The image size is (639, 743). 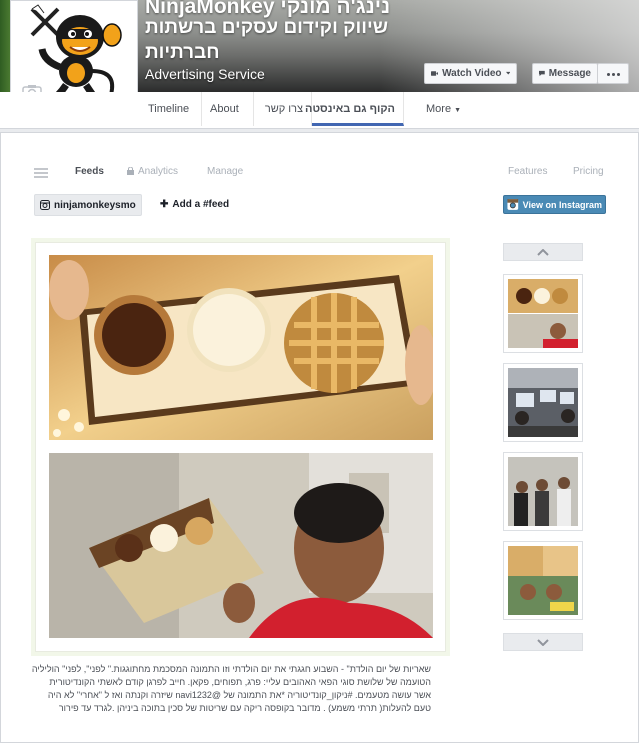 What do you see at coordinates (201, 204) in the screenshot?
I see `add-feed-label: Add a #feed` at bounding box center [201, 204].